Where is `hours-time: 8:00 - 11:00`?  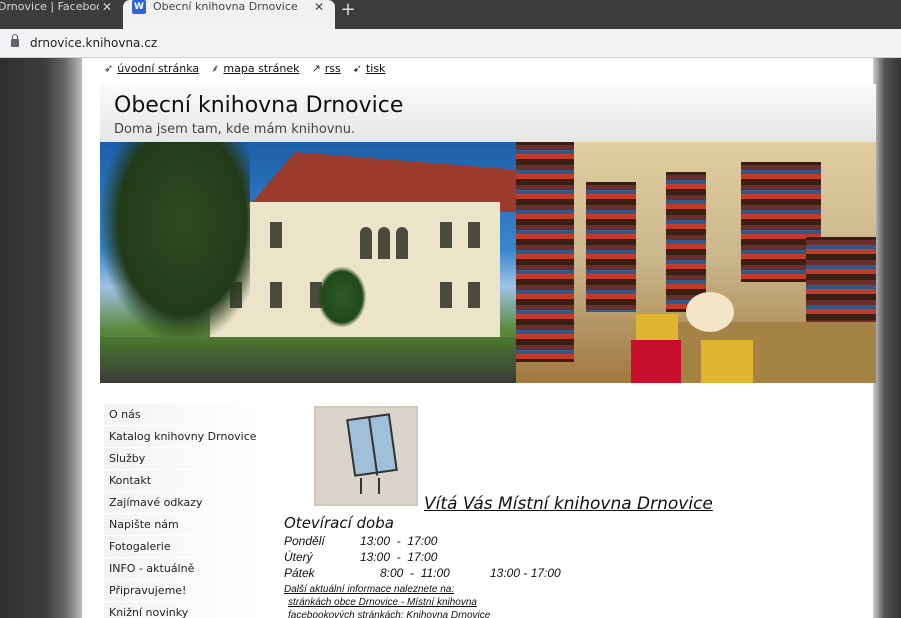 hours-time: 8:00 - 11:00 is located at coordinates (415, 573).